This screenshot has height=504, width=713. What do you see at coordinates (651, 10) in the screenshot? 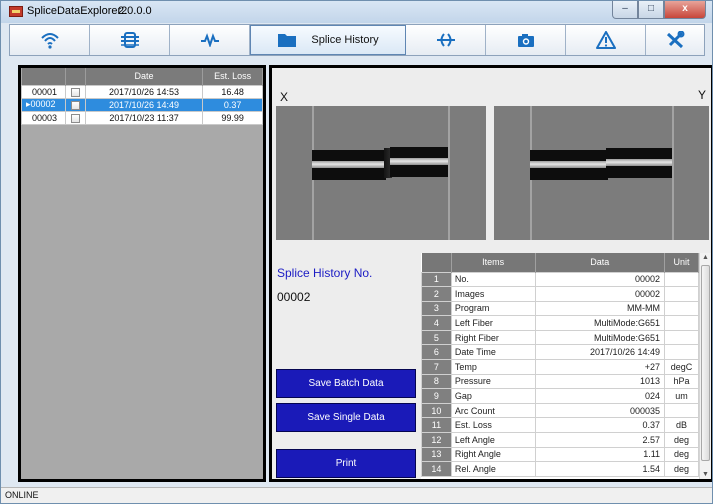
I see `maximize-button: □` at bounding box center [651, 10].